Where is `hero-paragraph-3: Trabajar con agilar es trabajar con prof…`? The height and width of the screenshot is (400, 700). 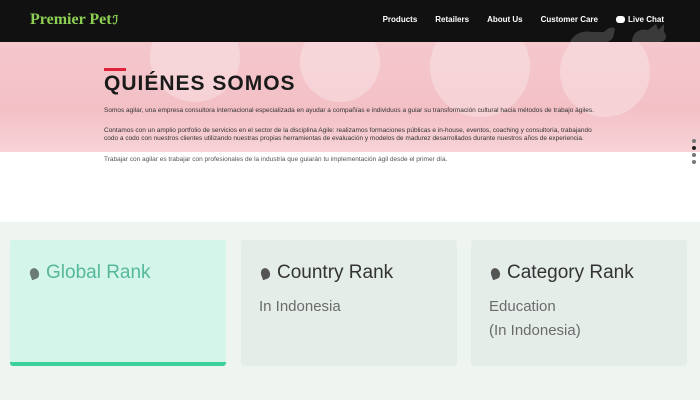
hero-paragraph-3: Trabajar con agilar es trabajar con prof… is located at coordinates (276, 159).